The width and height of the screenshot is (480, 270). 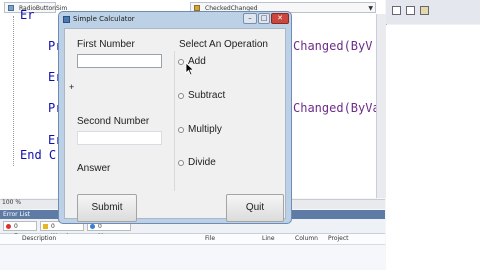 What do you see at coordinates (370, 8) in the screenshot?
I see `chevron-down-icon: ▼` at bounding box center [370, 8].